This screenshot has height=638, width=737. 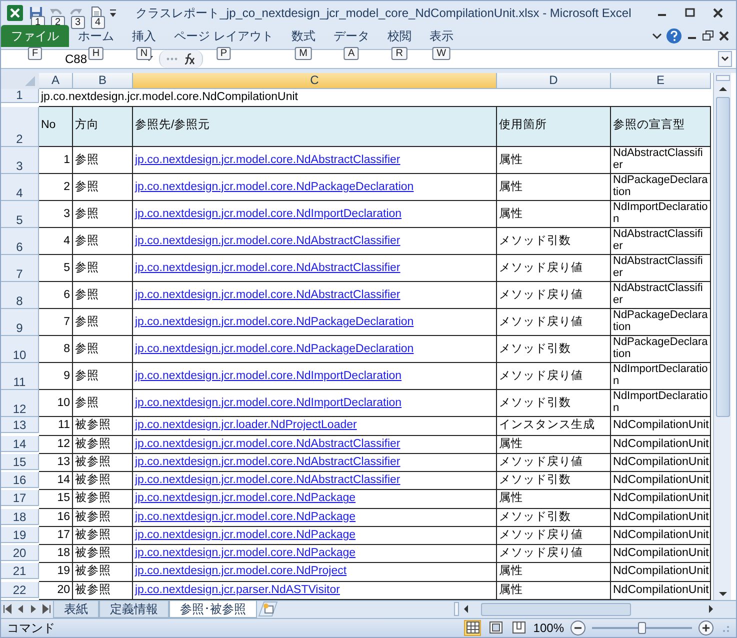 I want to click on ribbon-tab: 挿入, so click(x=144, y=36).